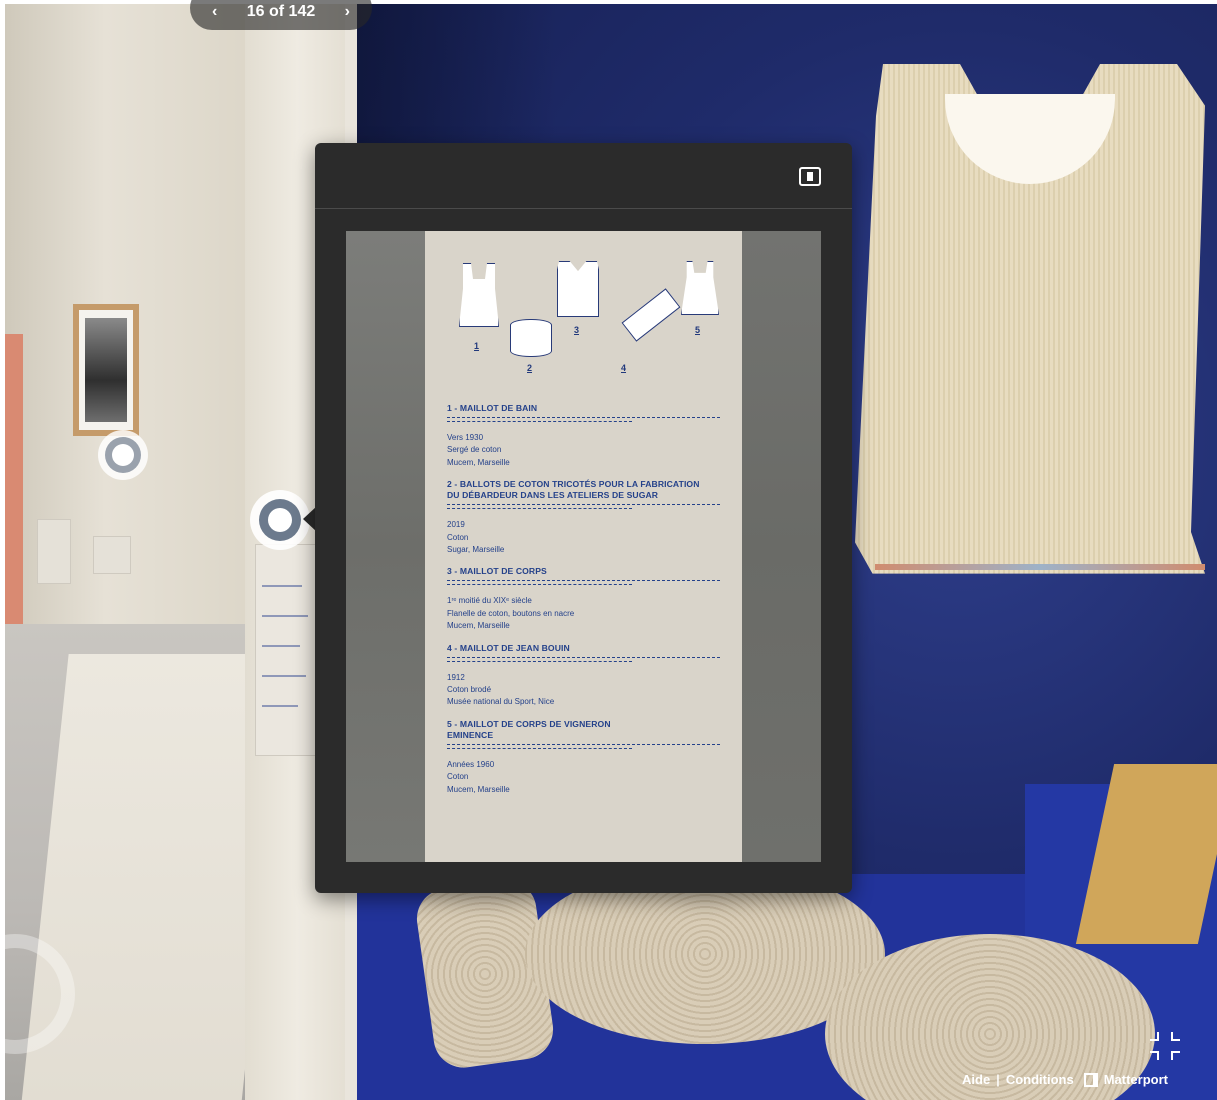  I want to click on cotton-bale-illustration, so click(531, 338).